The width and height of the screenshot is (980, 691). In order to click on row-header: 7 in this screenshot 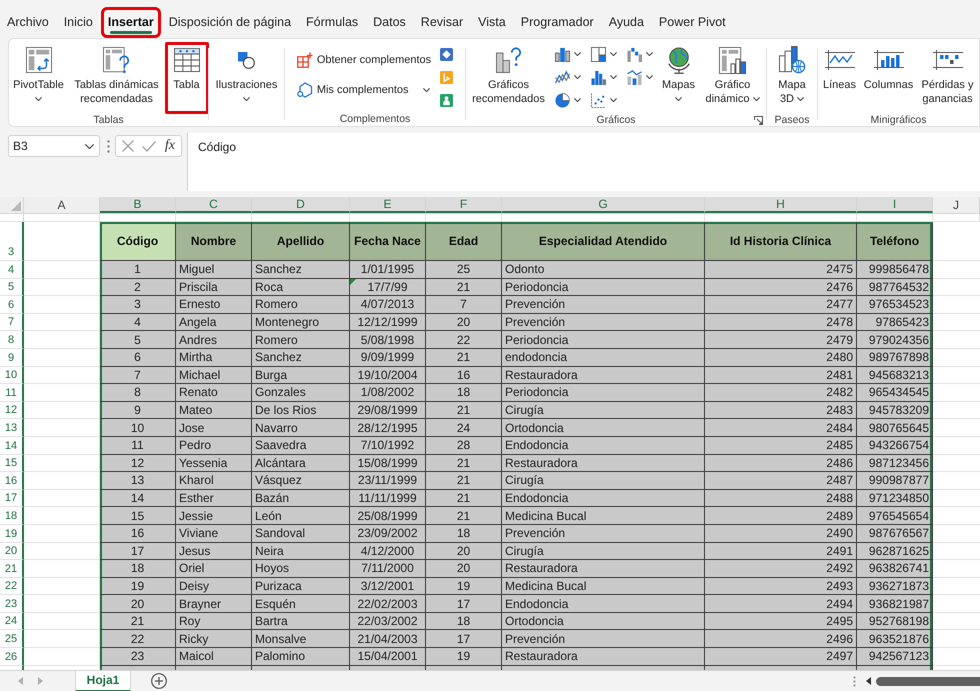, I will do `click(12, 323)`.